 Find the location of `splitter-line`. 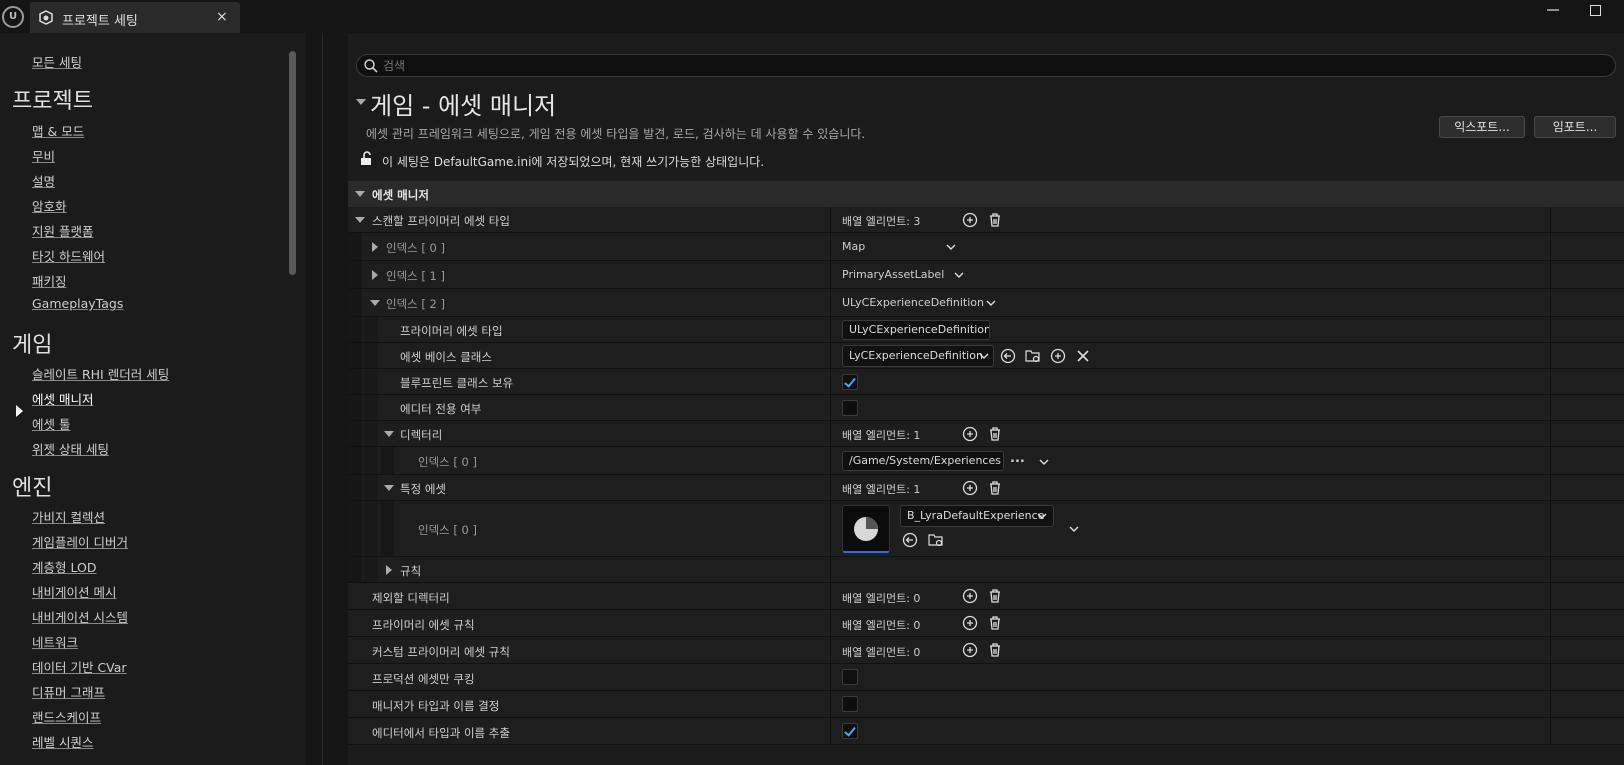

splitter-line is located at coordinates (322, 399).